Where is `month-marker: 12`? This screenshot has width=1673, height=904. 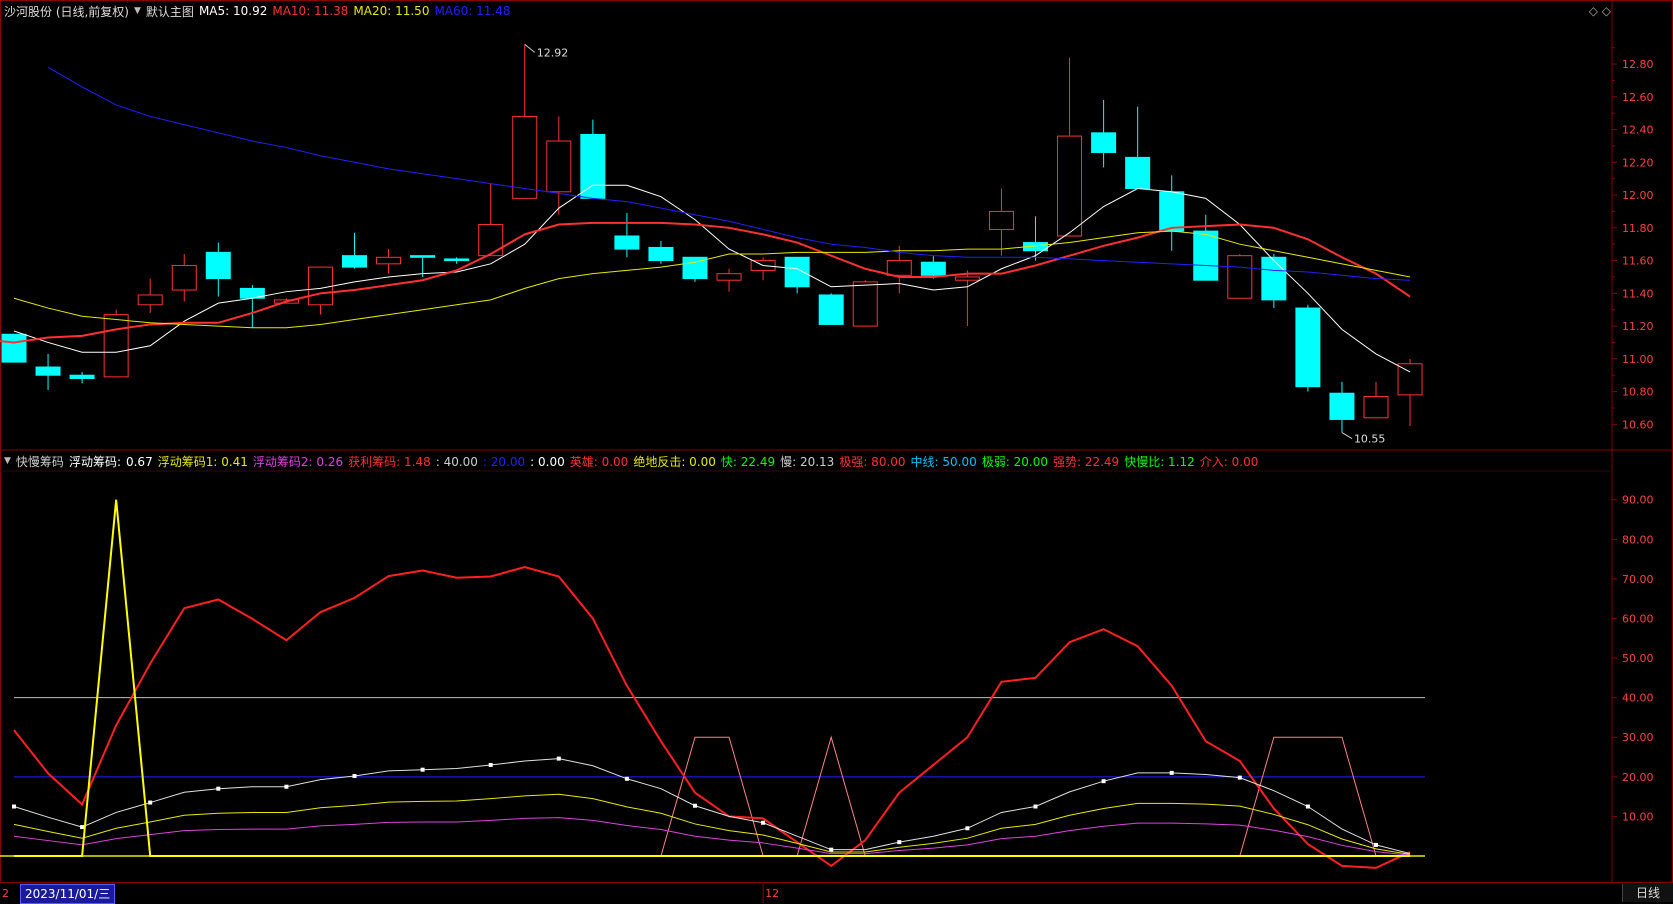
month-marker: 12 is located at coordinates (772, 893).